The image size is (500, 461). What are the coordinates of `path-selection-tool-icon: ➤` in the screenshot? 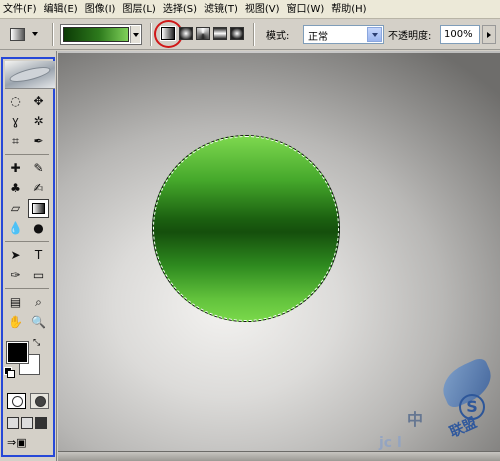 It's located at (15, 255).